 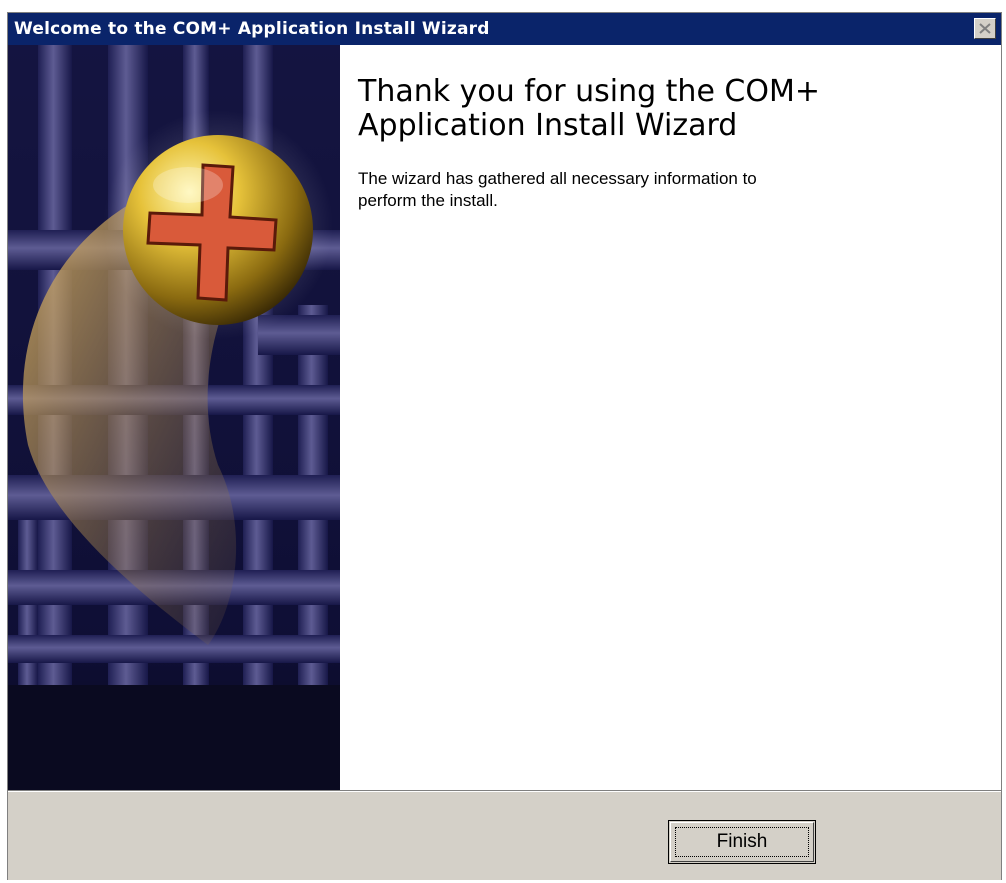 I want to click on close-icon, so click(x=985, y=28).